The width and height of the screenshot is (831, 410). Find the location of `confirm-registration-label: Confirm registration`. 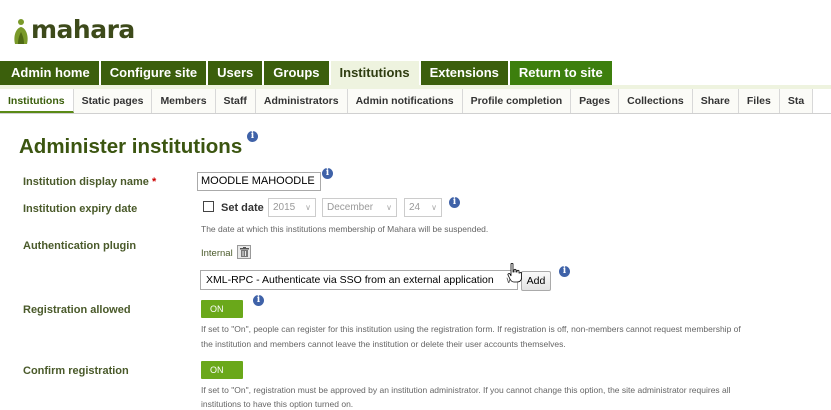

confirm-registration-label: Confirm registration is located at coordinates (76, 371).